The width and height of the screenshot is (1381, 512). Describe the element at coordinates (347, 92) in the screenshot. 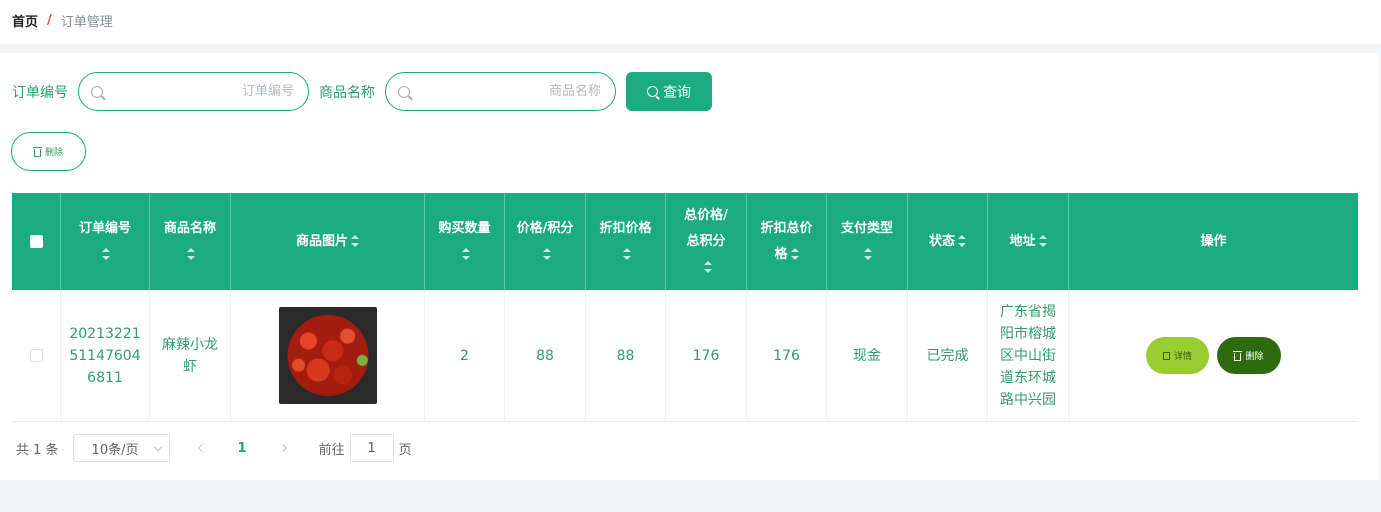

I see `product-name-label: 商品名称` at that location.